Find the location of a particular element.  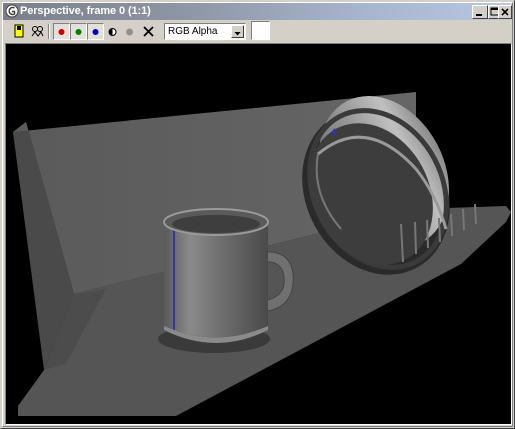

alpha-channel-toggle is located at coordinates (112, 31).